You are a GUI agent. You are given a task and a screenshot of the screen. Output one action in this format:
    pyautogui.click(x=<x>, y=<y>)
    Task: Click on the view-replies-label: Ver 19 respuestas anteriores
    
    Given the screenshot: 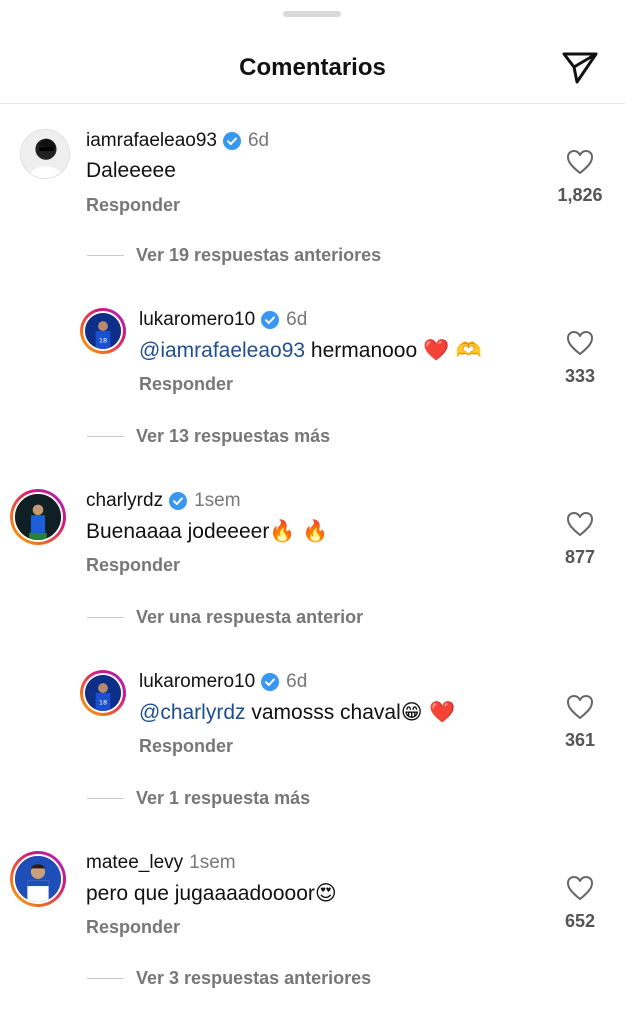 What is the action you would take?
    pyautogui.click(x=259, y=254)
    